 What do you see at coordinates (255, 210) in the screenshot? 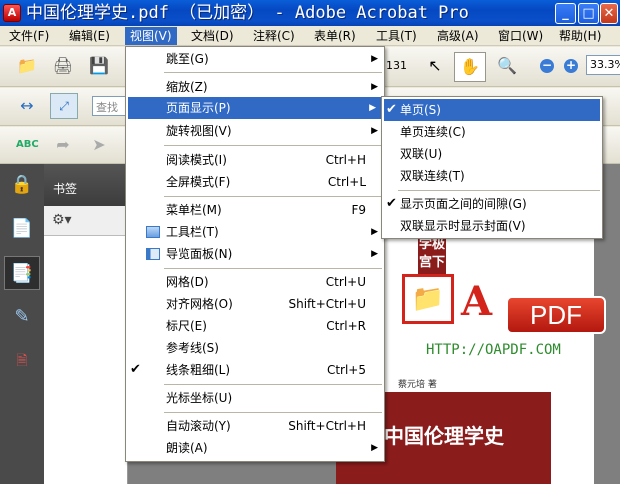
I see `menu-item-menu-bar: 菜单栏(M) F9` at bounding box center [255, 210].